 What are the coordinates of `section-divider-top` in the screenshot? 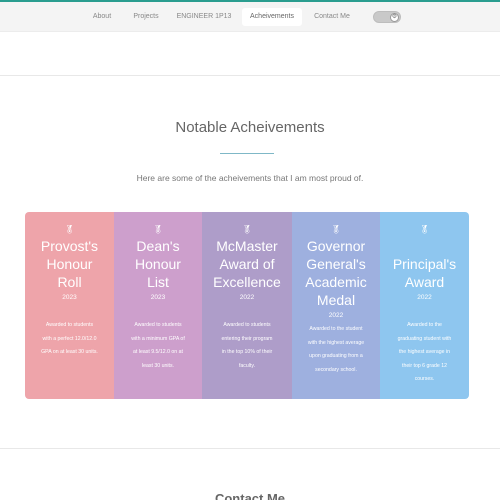 It's located at (250, 75).